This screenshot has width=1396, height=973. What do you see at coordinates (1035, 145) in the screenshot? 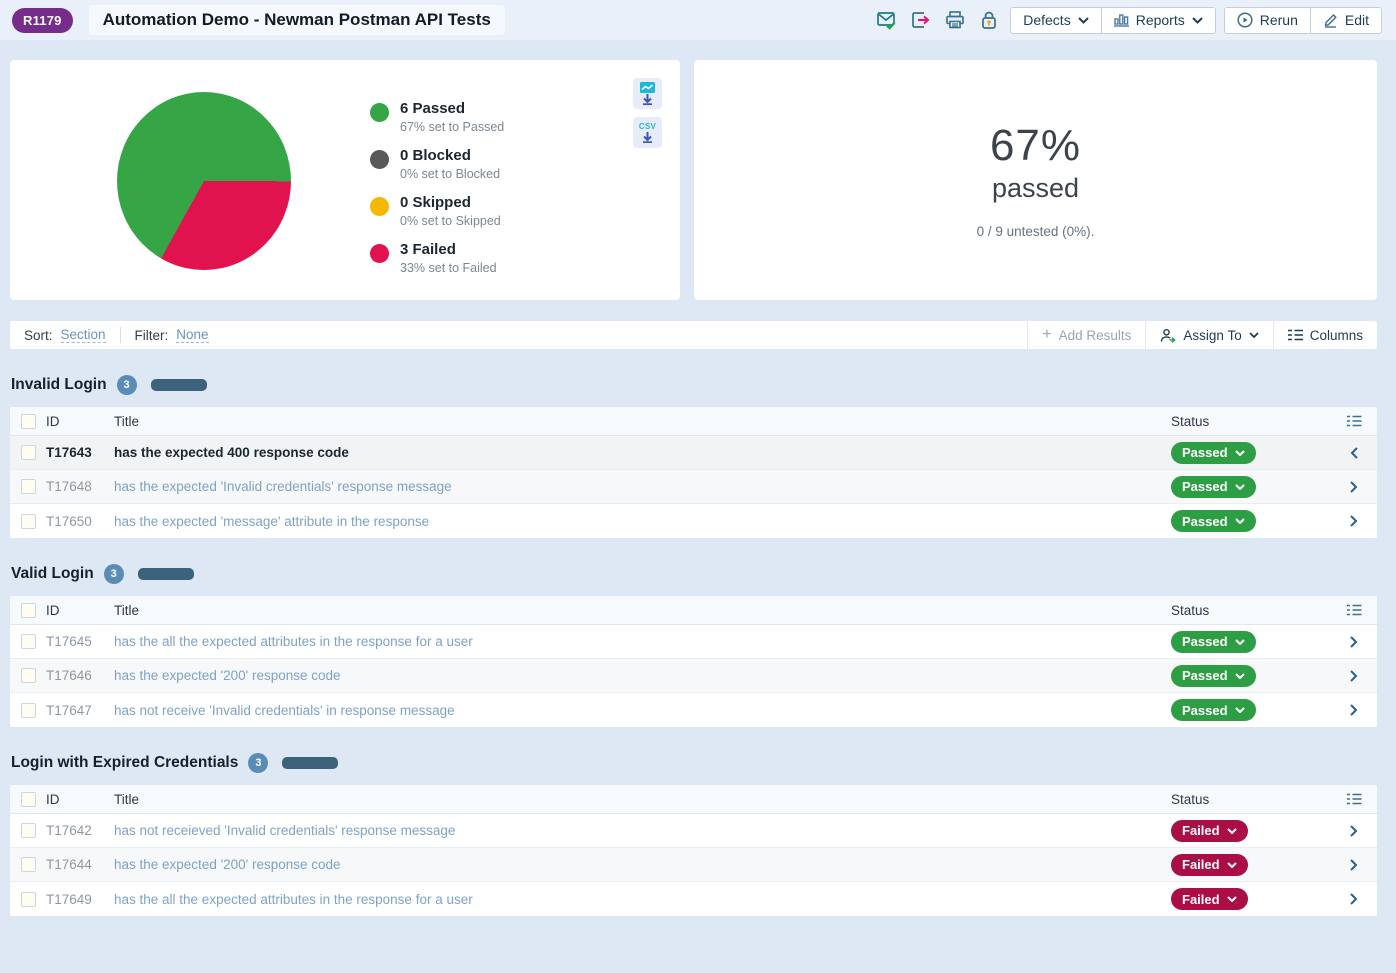
I see `pass-rate-percent: 67%` at bounding box center [1035, 145].